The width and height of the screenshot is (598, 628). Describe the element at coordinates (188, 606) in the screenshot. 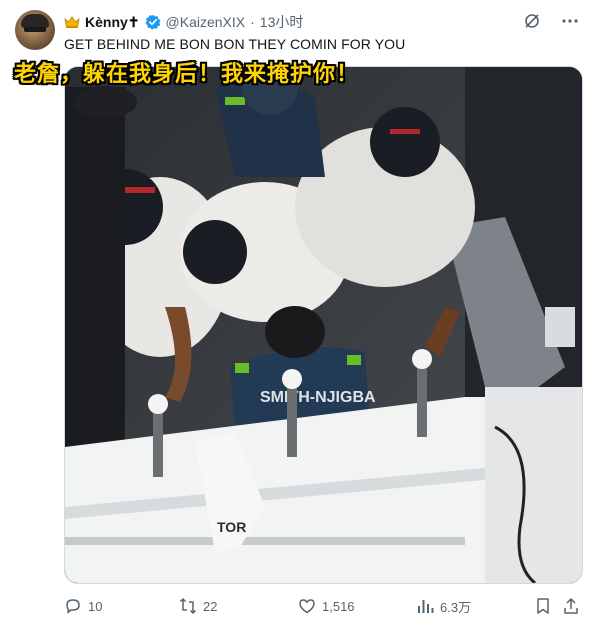

I see `retweet-icon` at that location.